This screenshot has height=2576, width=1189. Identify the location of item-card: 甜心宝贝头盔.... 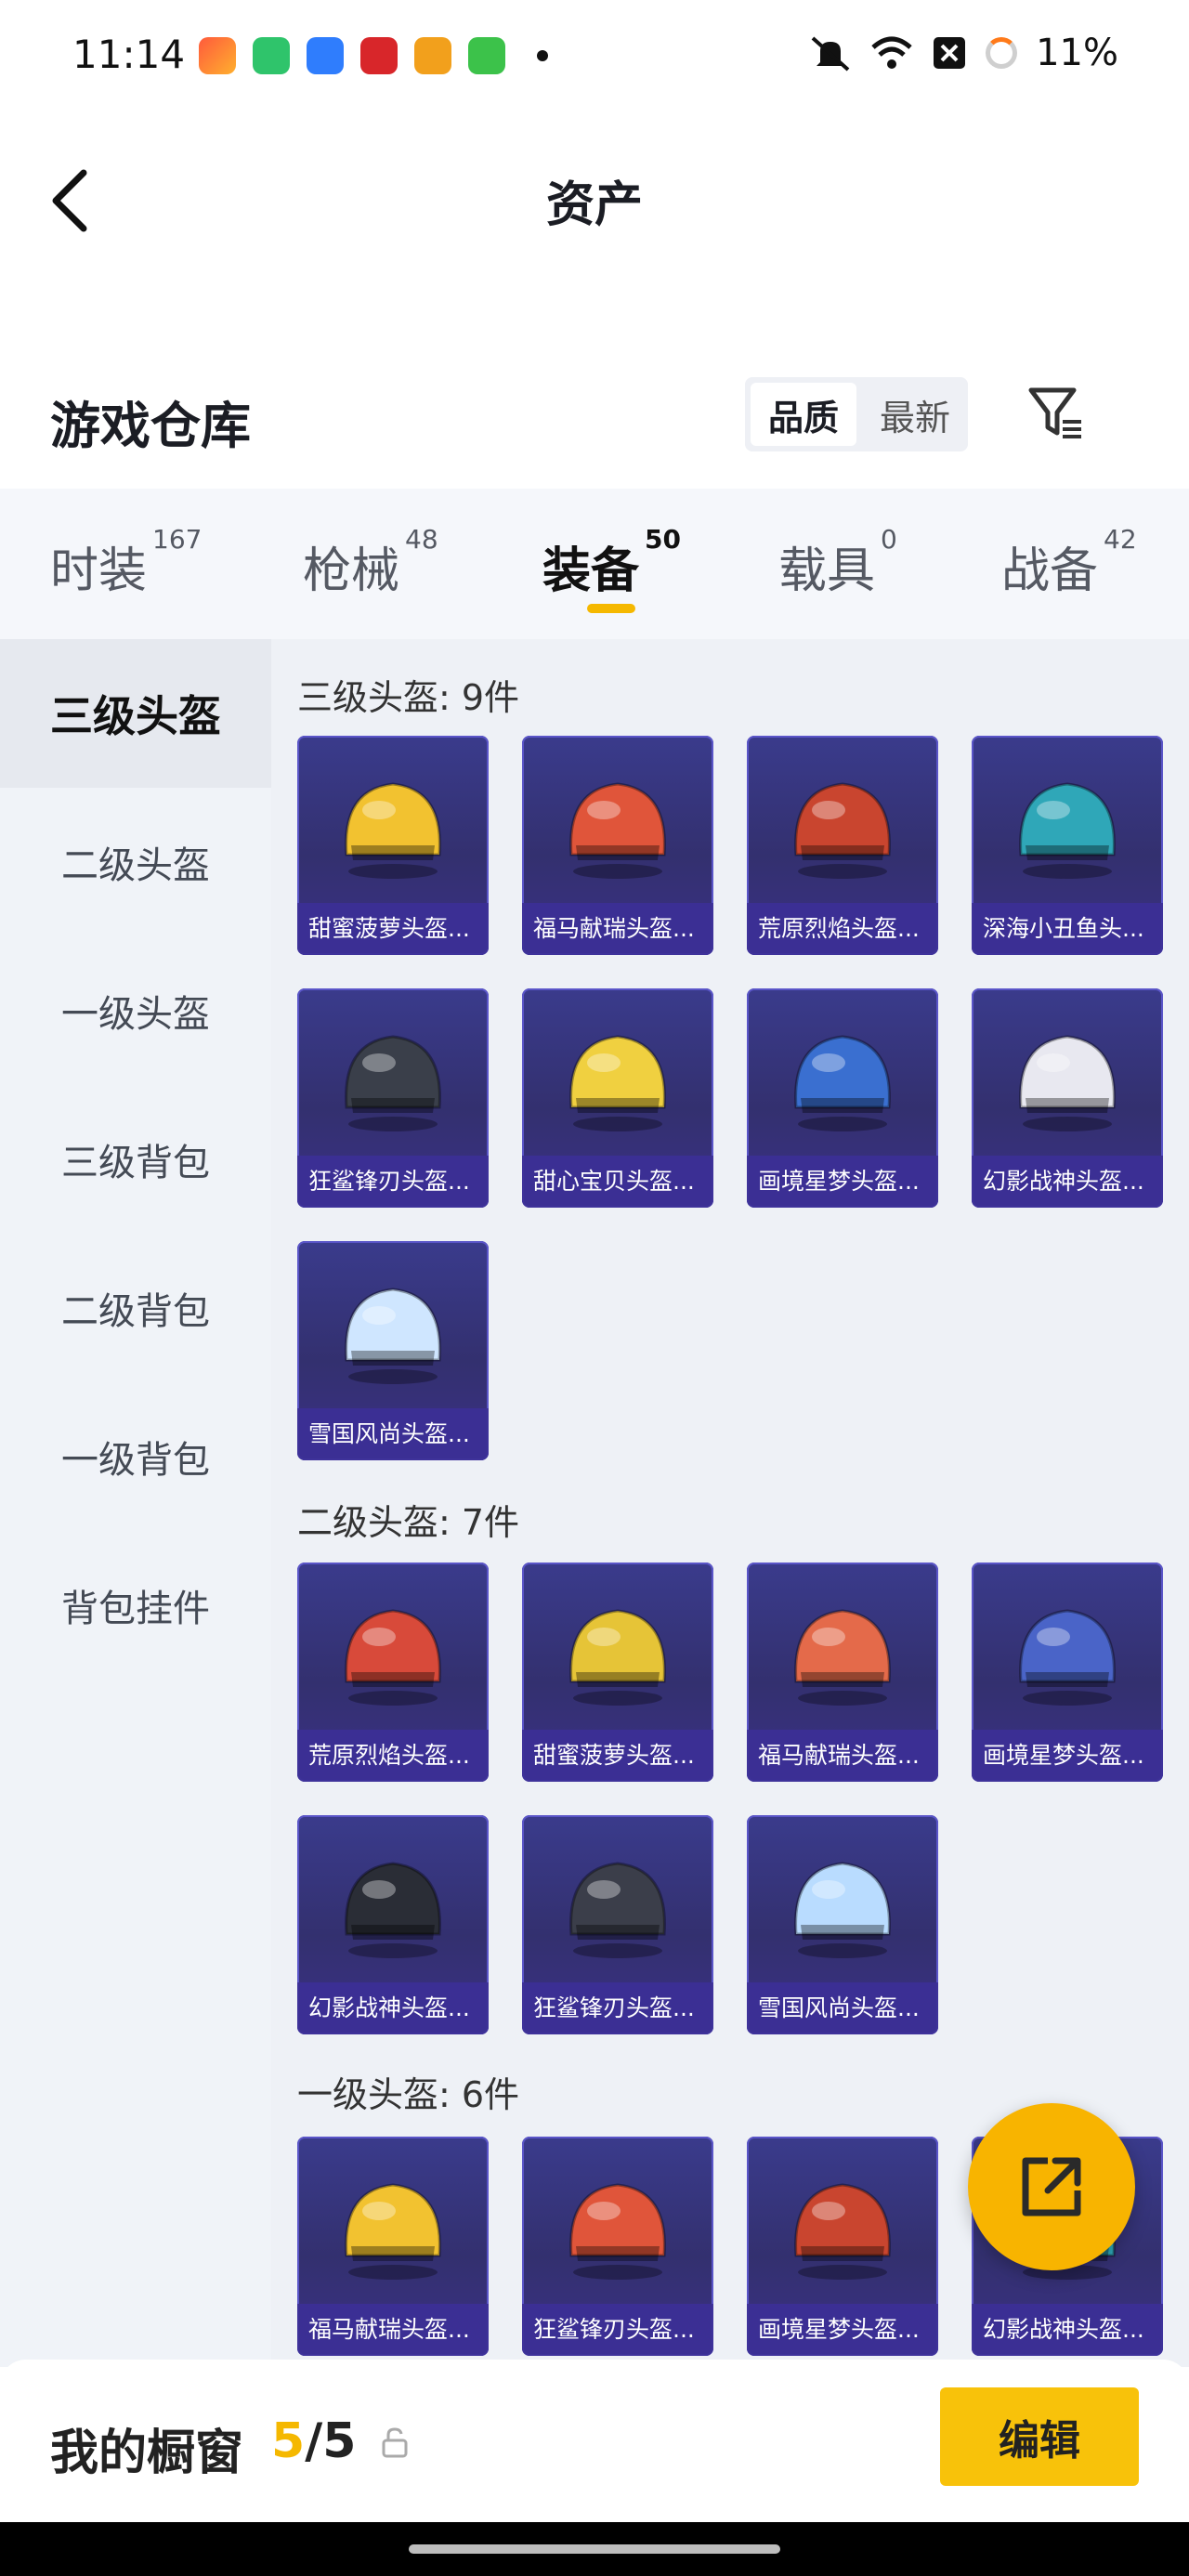
(617, 1098).